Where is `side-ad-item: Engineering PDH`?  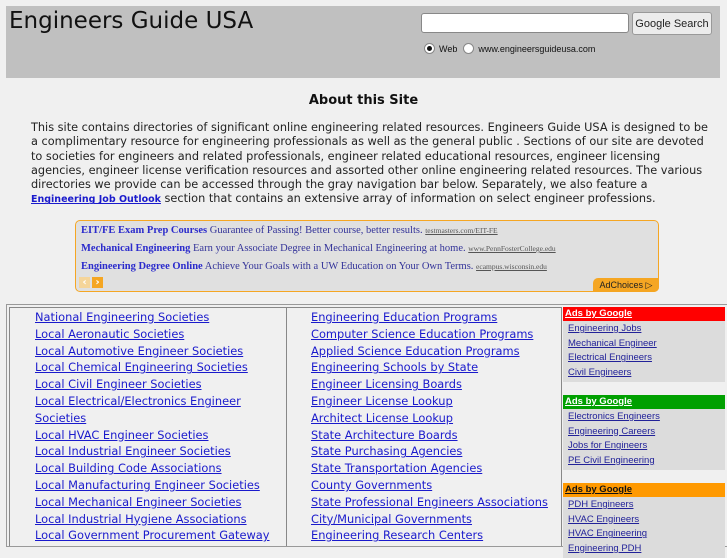
side-ad-item: Engineering PDH is located at coordinates (646, 549).